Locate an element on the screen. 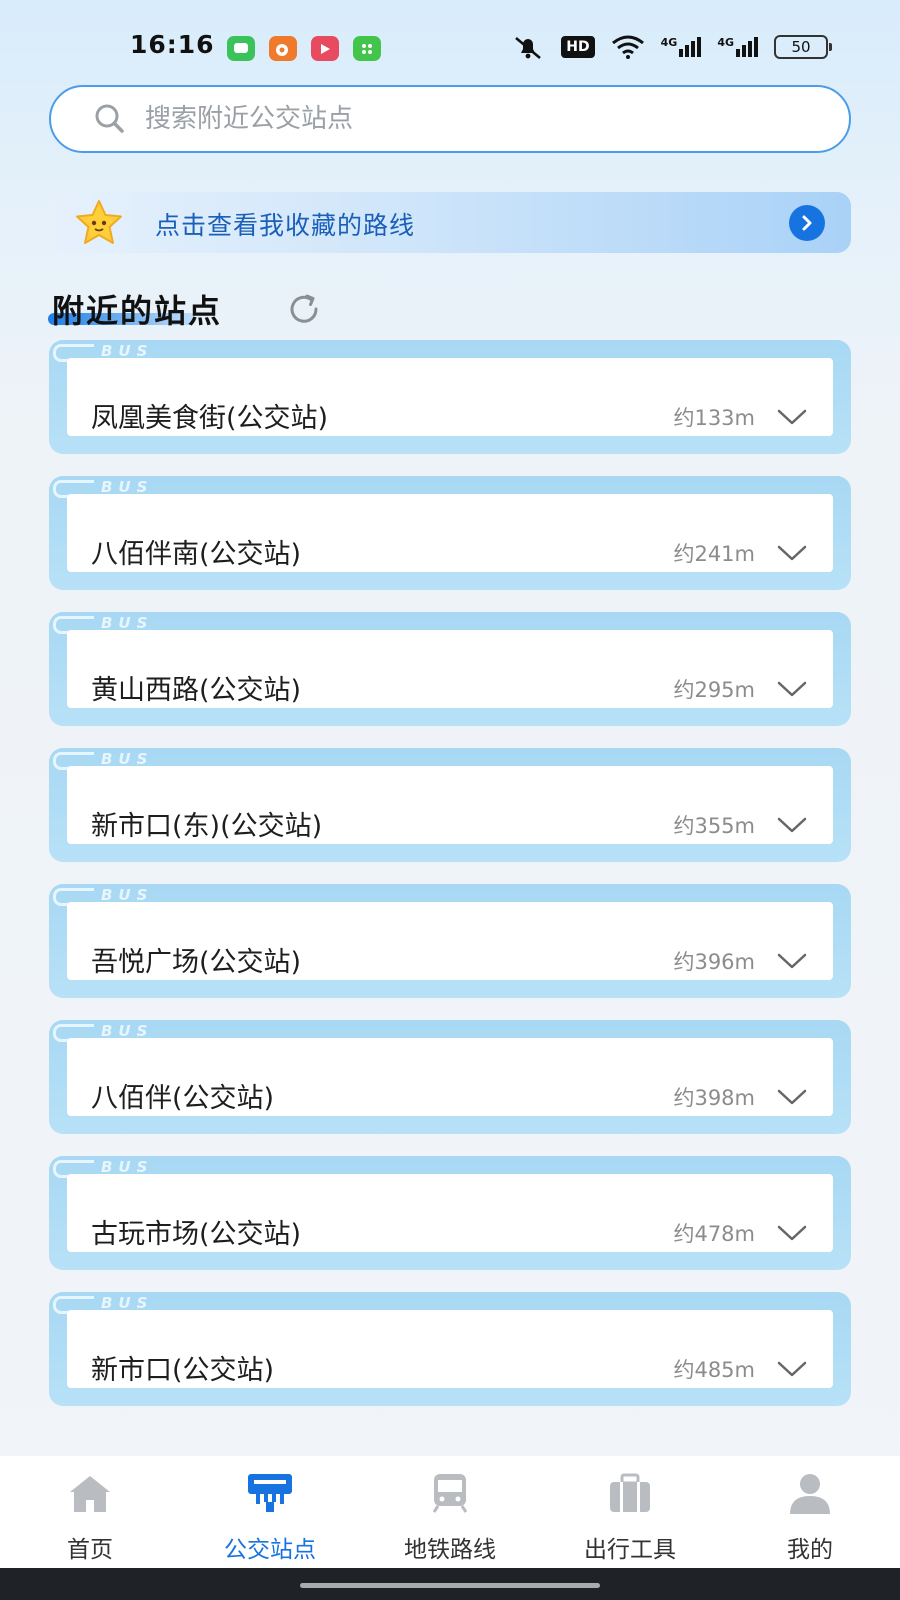 The width and height of the screenshot is (900, 1600). metro-icon is located at coordinates (450, 1493).